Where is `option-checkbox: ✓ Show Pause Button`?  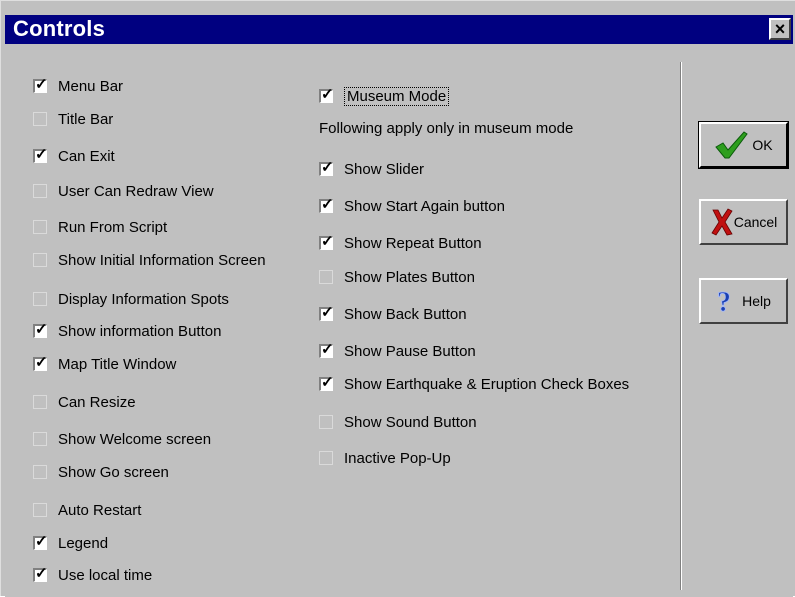 option-checkbox: ✓ Show Pause Button is located at coordinates (397, 351).